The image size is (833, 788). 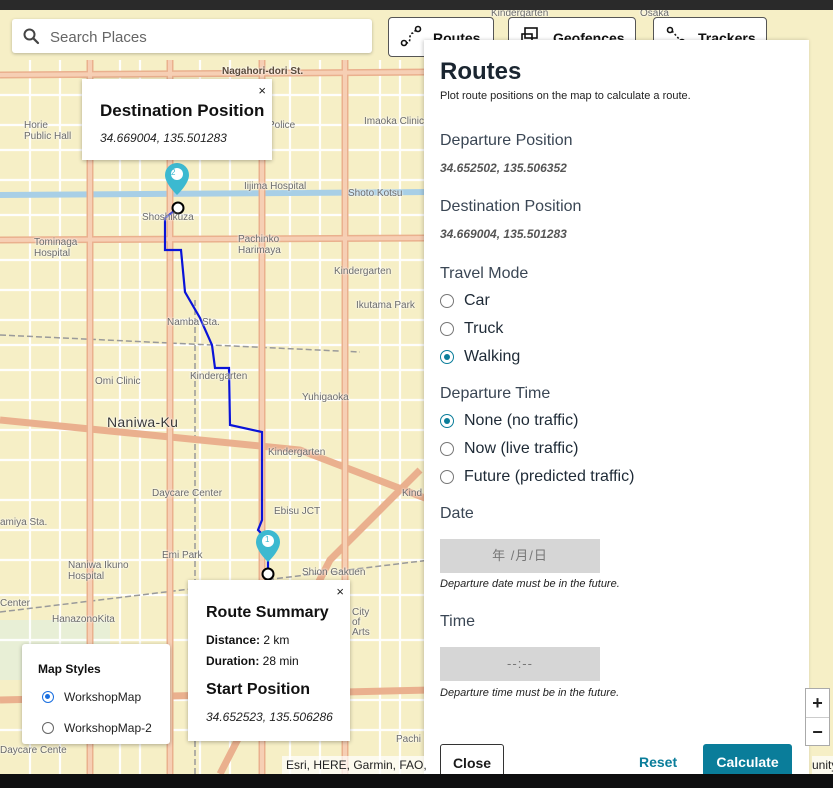 I want to click on map-label: Tominaga Hospital, so click(x=56, y=248).